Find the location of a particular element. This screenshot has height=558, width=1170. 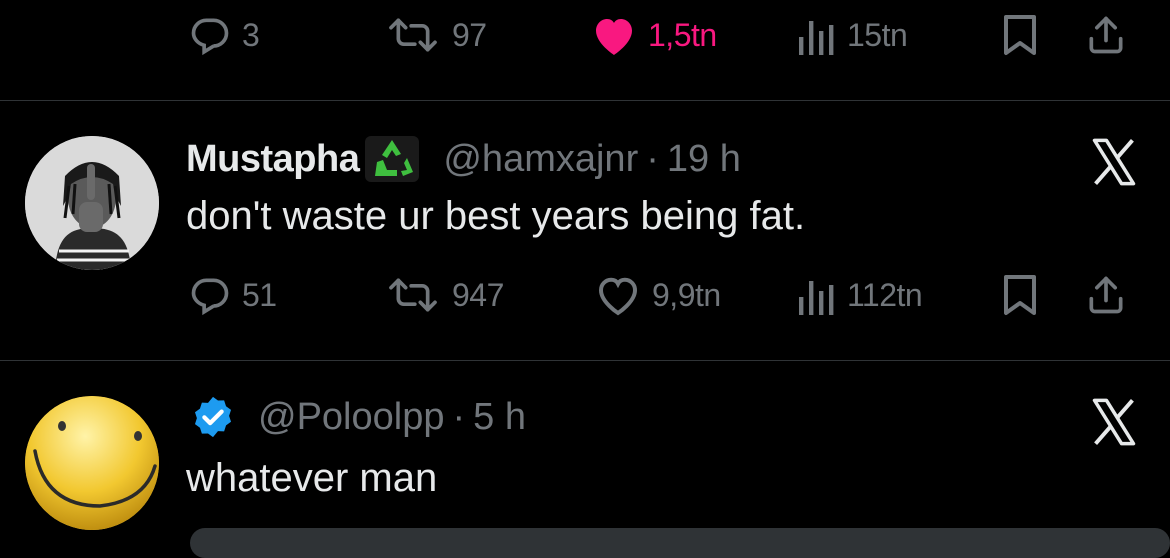

reply-button: 3 is located at coordinates (224, 35).